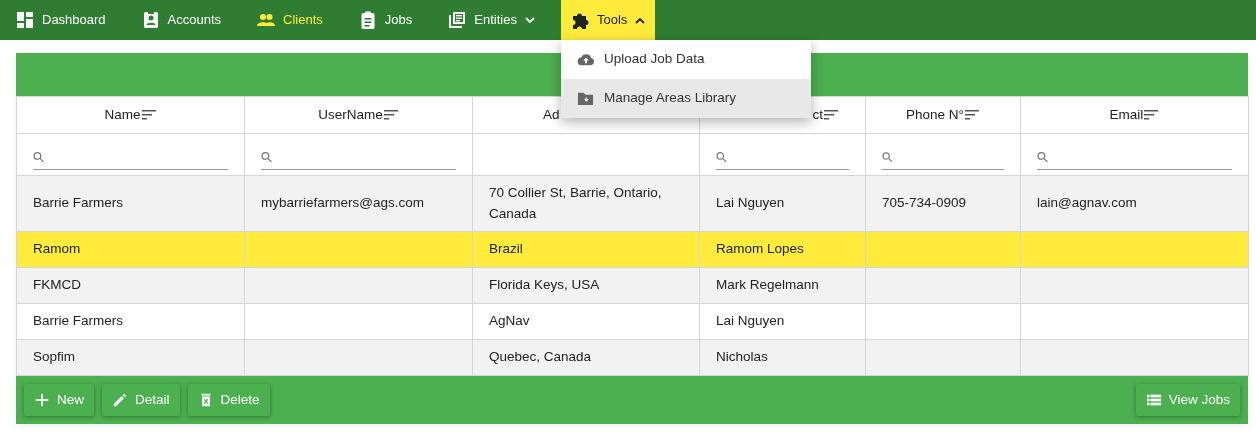  What do you see at coordinates (57, 285) in the screenshot?
I see `table-cell: FKMCD` at bounding box center [57, 285].